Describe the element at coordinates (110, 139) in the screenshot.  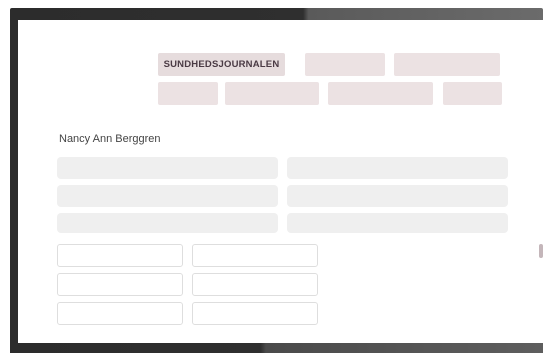
I see `patient-name: Nancy Ann Berggren` at that location.